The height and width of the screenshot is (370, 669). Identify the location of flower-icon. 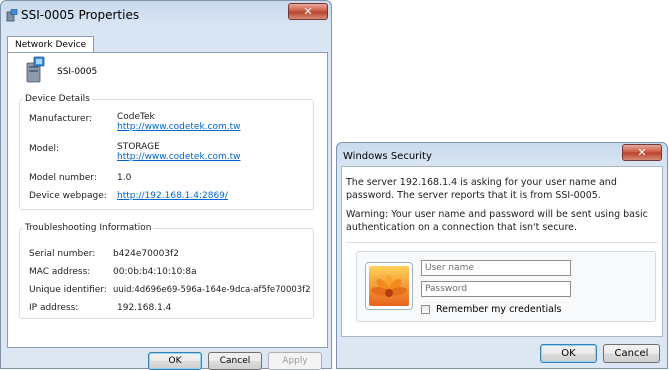
(389, 286).